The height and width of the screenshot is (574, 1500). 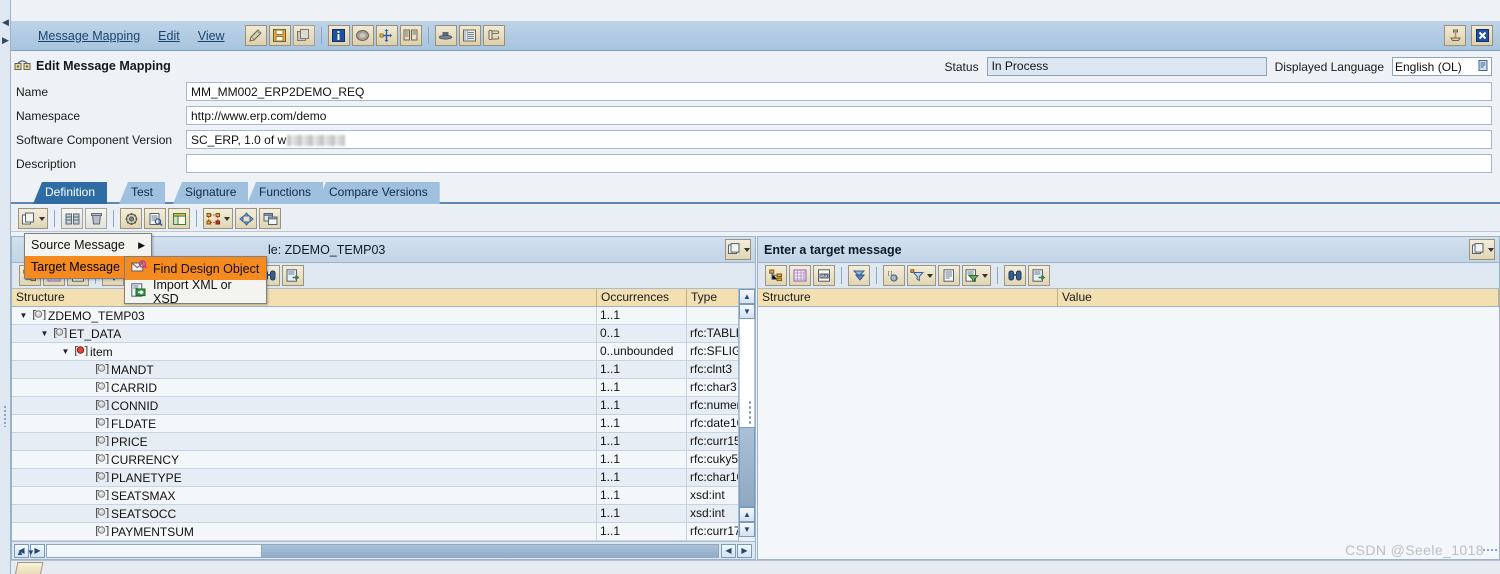 What do you see at coordinates (304, 513) in the screenshot?
I see `source-row-structure: [] SEATSOCC` at bounding box center [304, 513].